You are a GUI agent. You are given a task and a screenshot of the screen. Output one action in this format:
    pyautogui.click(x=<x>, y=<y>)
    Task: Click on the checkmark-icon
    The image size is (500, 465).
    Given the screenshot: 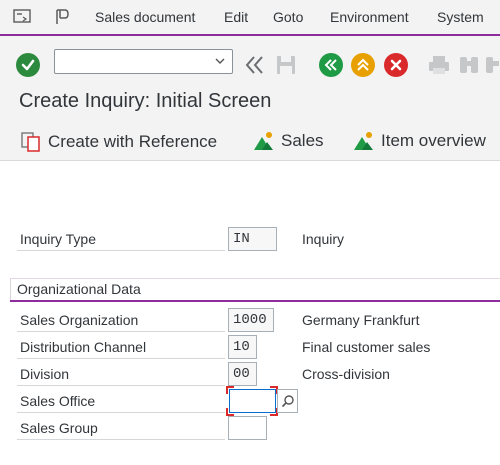 What is the action you would take?
    pyautogui.click(x=28, y=65)
    